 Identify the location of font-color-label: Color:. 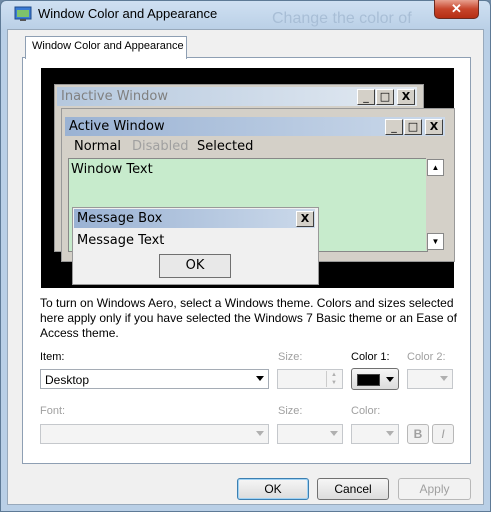
(366, 411).